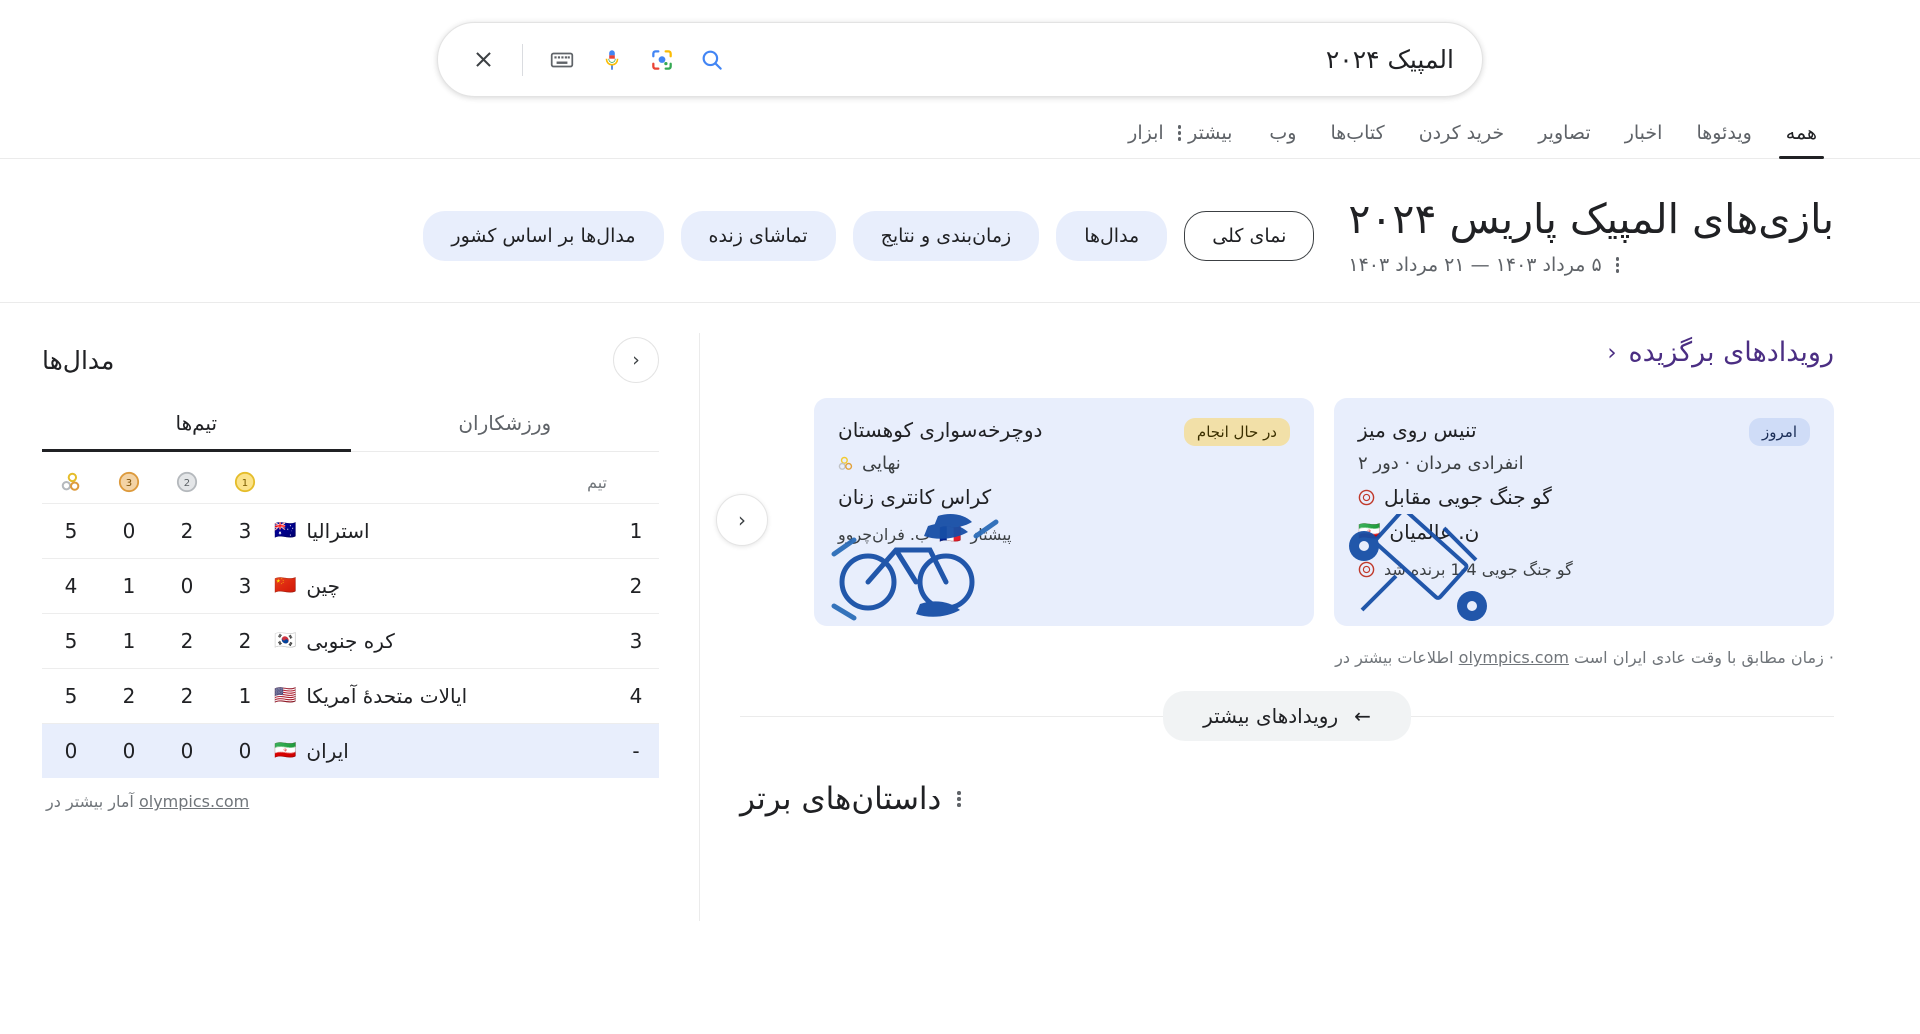 Image resolution: width=1920 pixels, height=1034 pixels. I want to click on event-round: انفرادی مردان · دور ۲, so click(1441, 464).